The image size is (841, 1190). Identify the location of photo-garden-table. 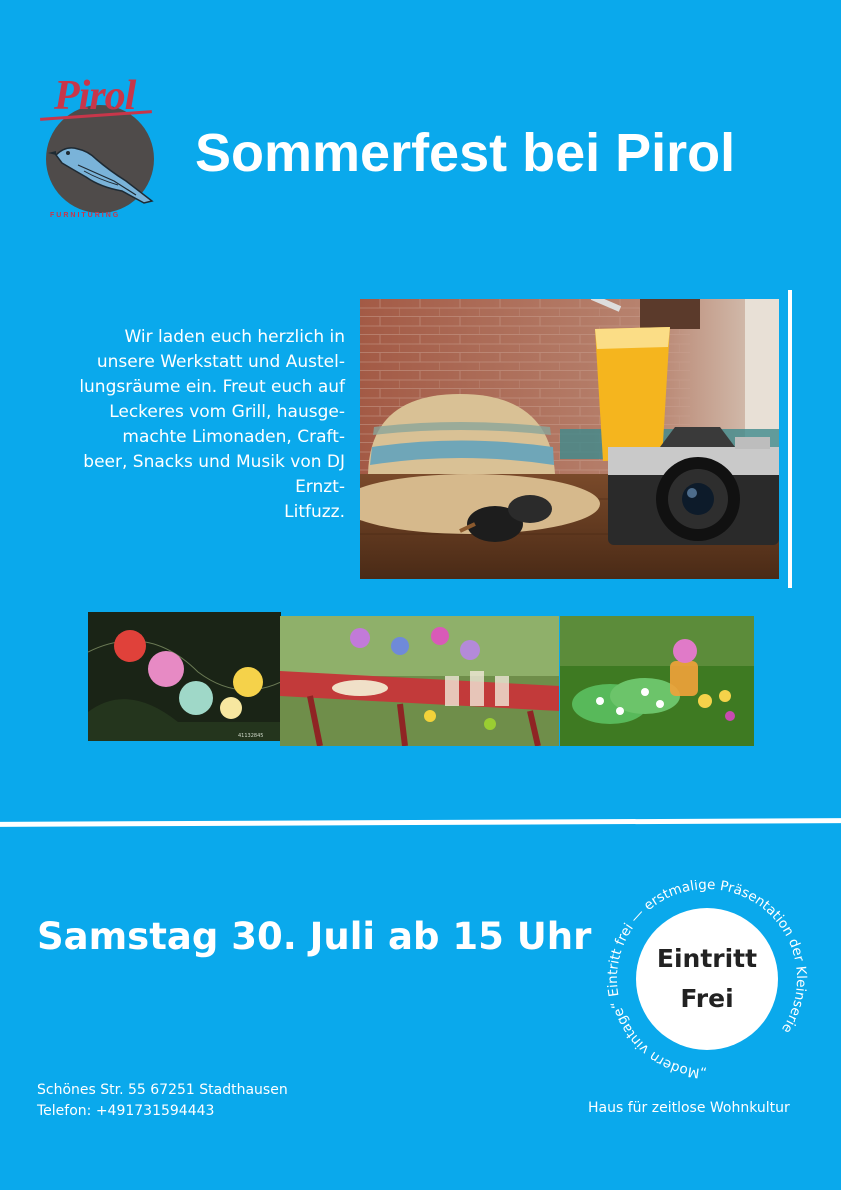
(419, 681).